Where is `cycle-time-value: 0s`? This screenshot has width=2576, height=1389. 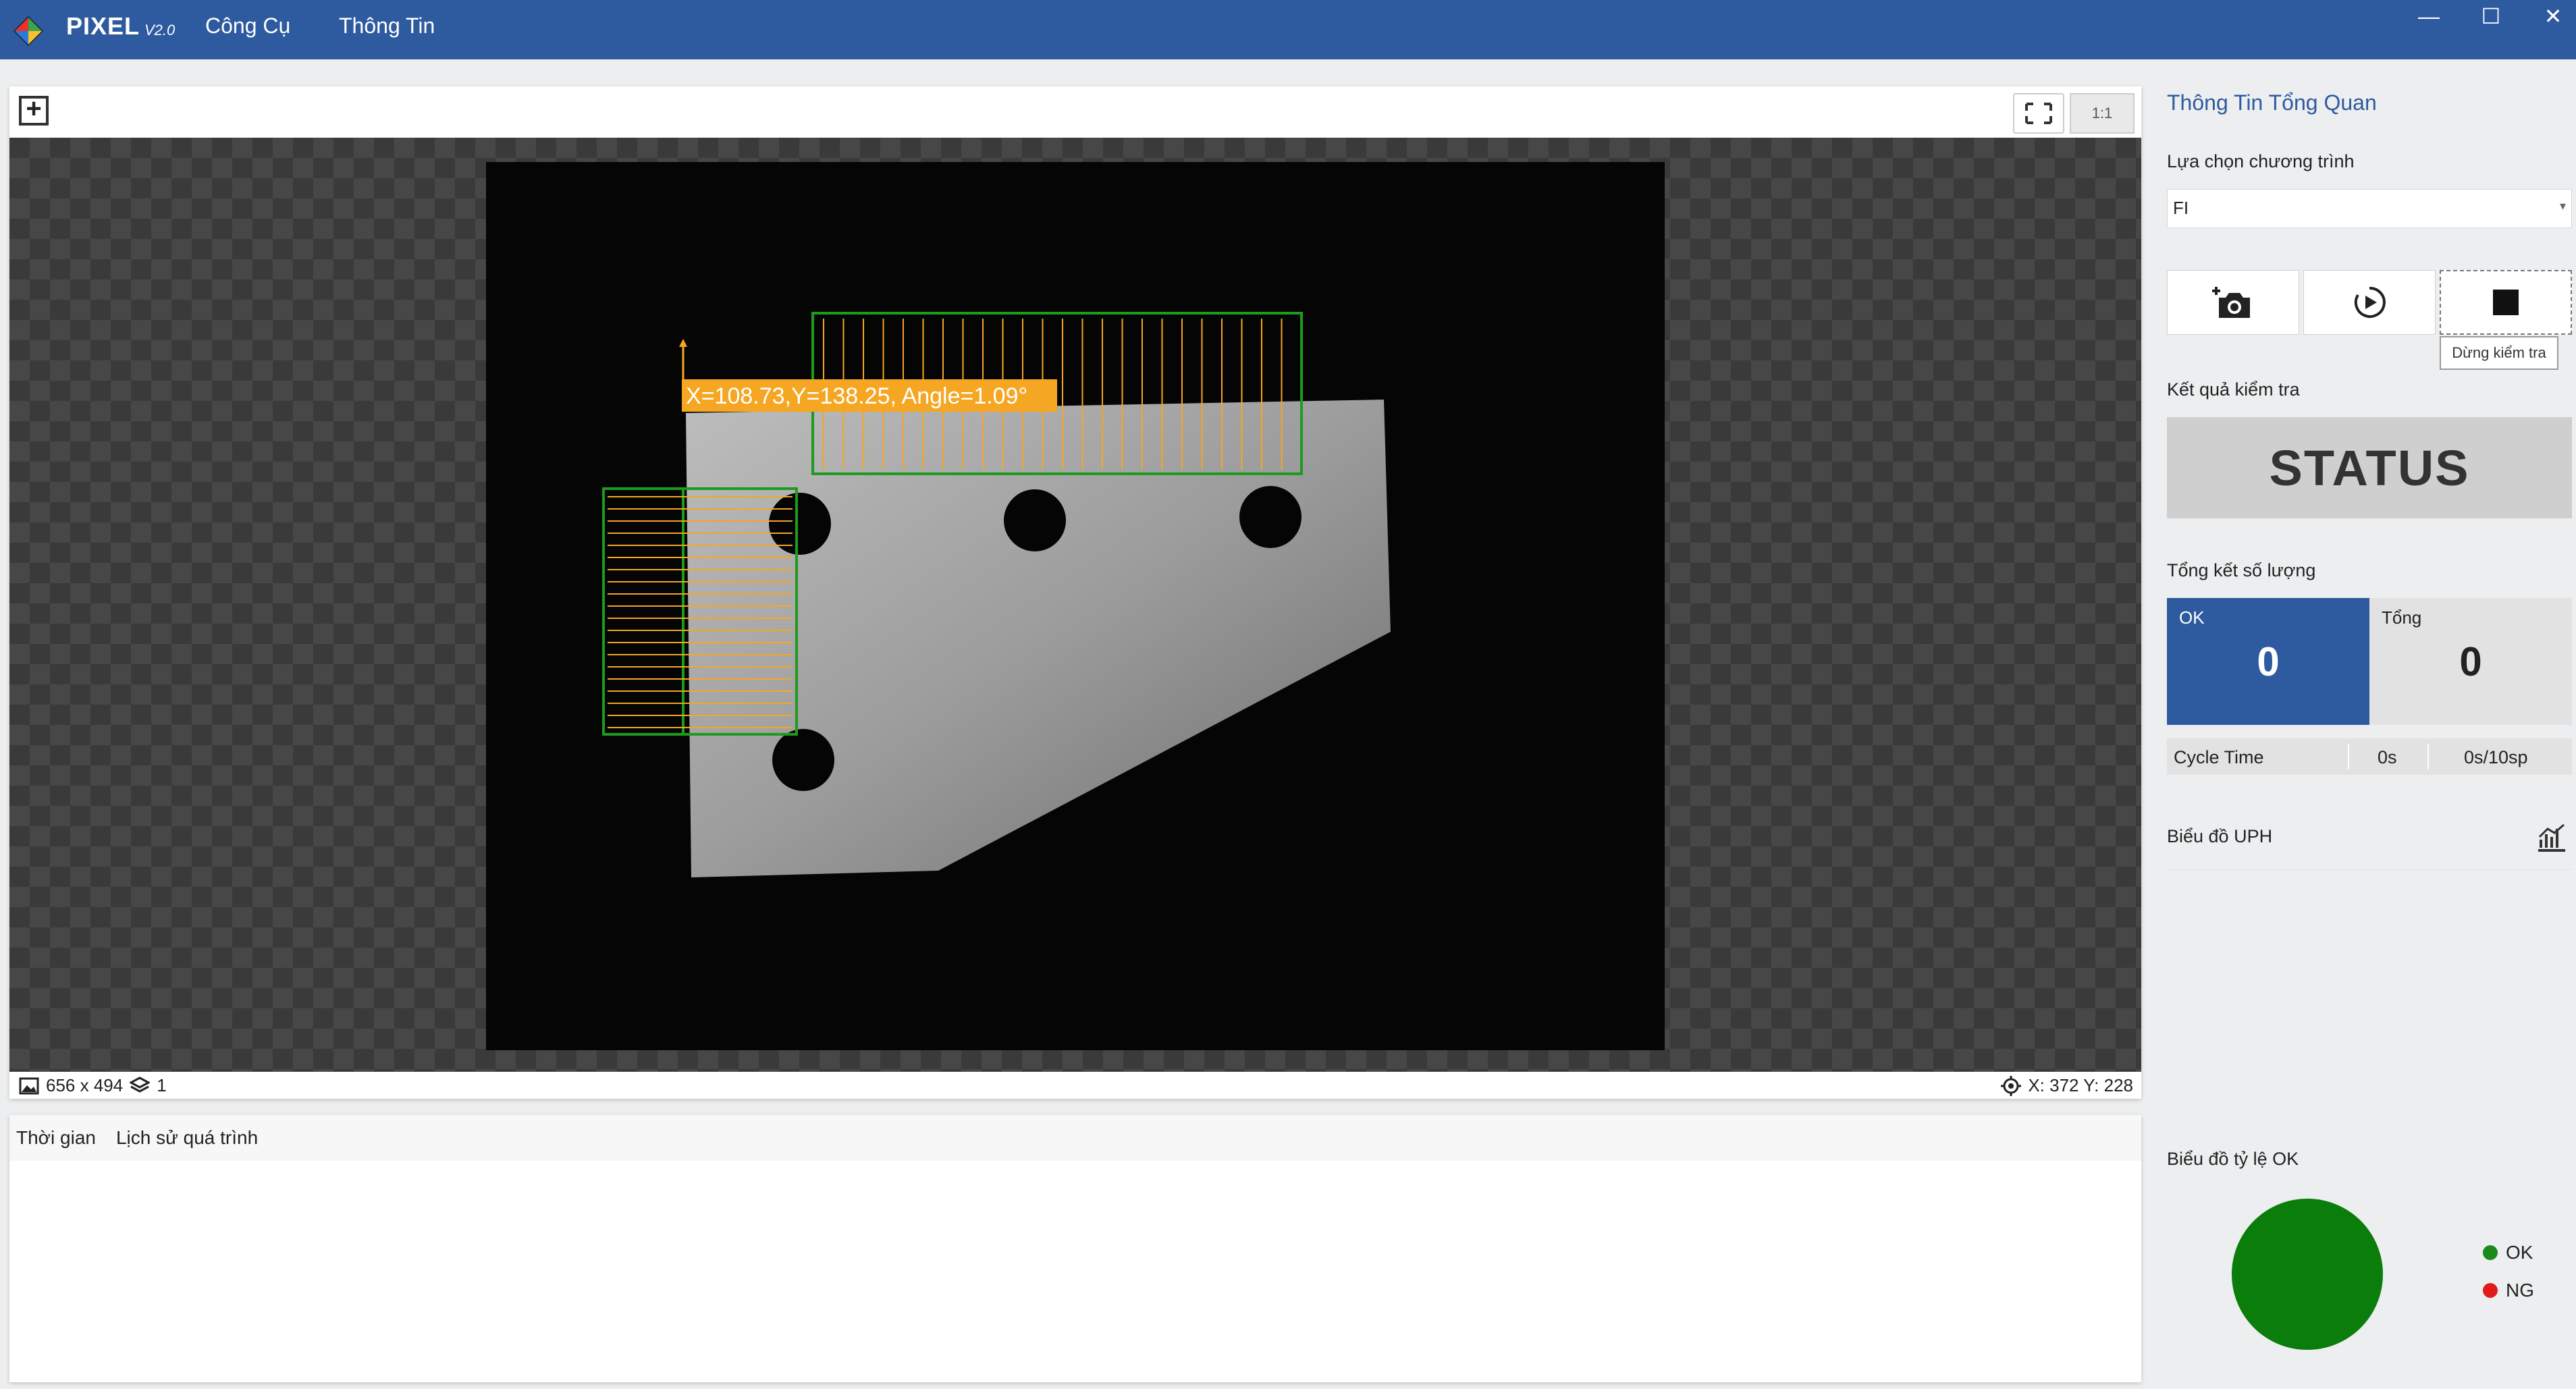
cycle-time-value: 0s is located at coordinates (2388, 757).